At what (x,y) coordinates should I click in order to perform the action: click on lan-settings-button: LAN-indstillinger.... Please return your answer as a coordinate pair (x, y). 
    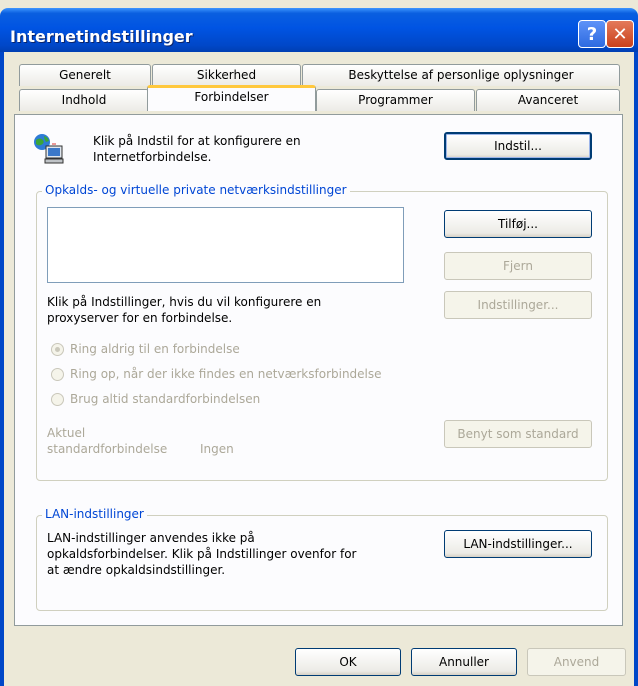
    Looking at the image, I should click on (518, 544).